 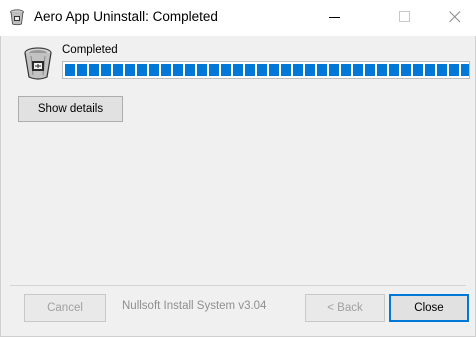 What do you see at coordinates (345, 308) in the screenshot?
I see `back-button: < Back` at bounding box center [345, 308].